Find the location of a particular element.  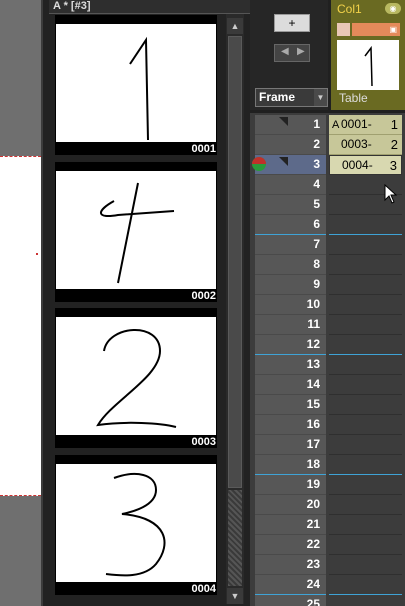

xsheet-row: 4 is located at coordinates (330, 185).